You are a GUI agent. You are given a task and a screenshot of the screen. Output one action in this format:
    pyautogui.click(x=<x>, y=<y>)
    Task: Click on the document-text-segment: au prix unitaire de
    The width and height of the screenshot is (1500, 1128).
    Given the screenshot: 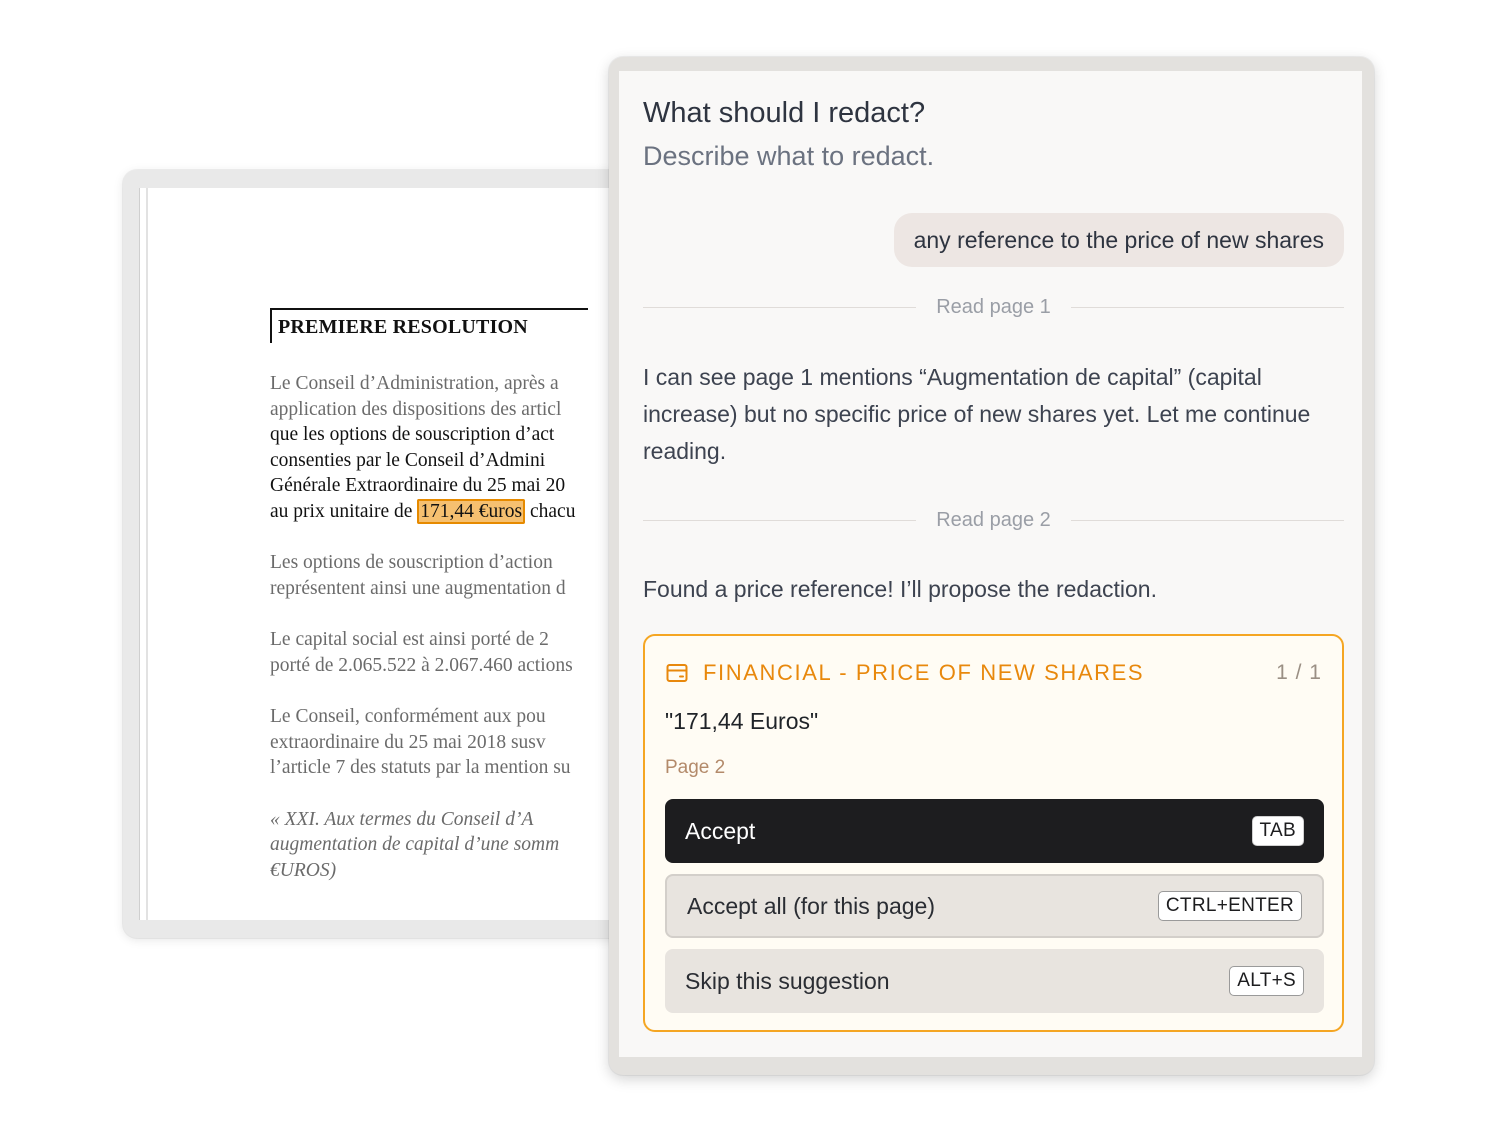 What is the action you would take?
    pyautogui.click(x=344, y=511)
    